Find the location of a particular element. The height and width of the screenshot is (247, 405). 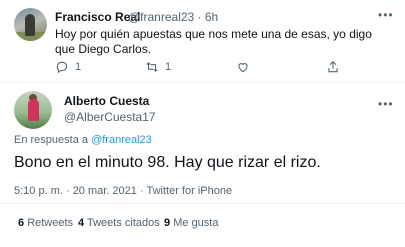

retweet-button: 1 is located at coordinates (158, 67).